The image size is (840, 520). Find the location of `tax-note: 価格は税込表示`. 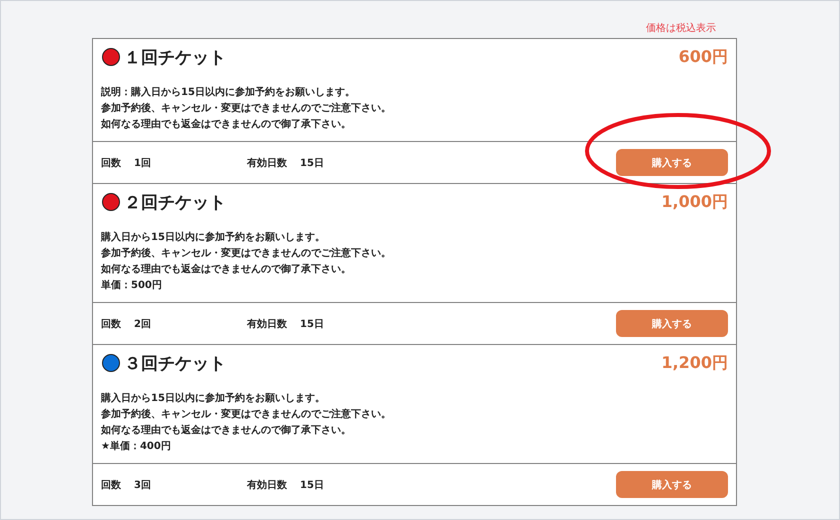

tax-note: 価格は税込表示 is located at coordinates (681, 28).